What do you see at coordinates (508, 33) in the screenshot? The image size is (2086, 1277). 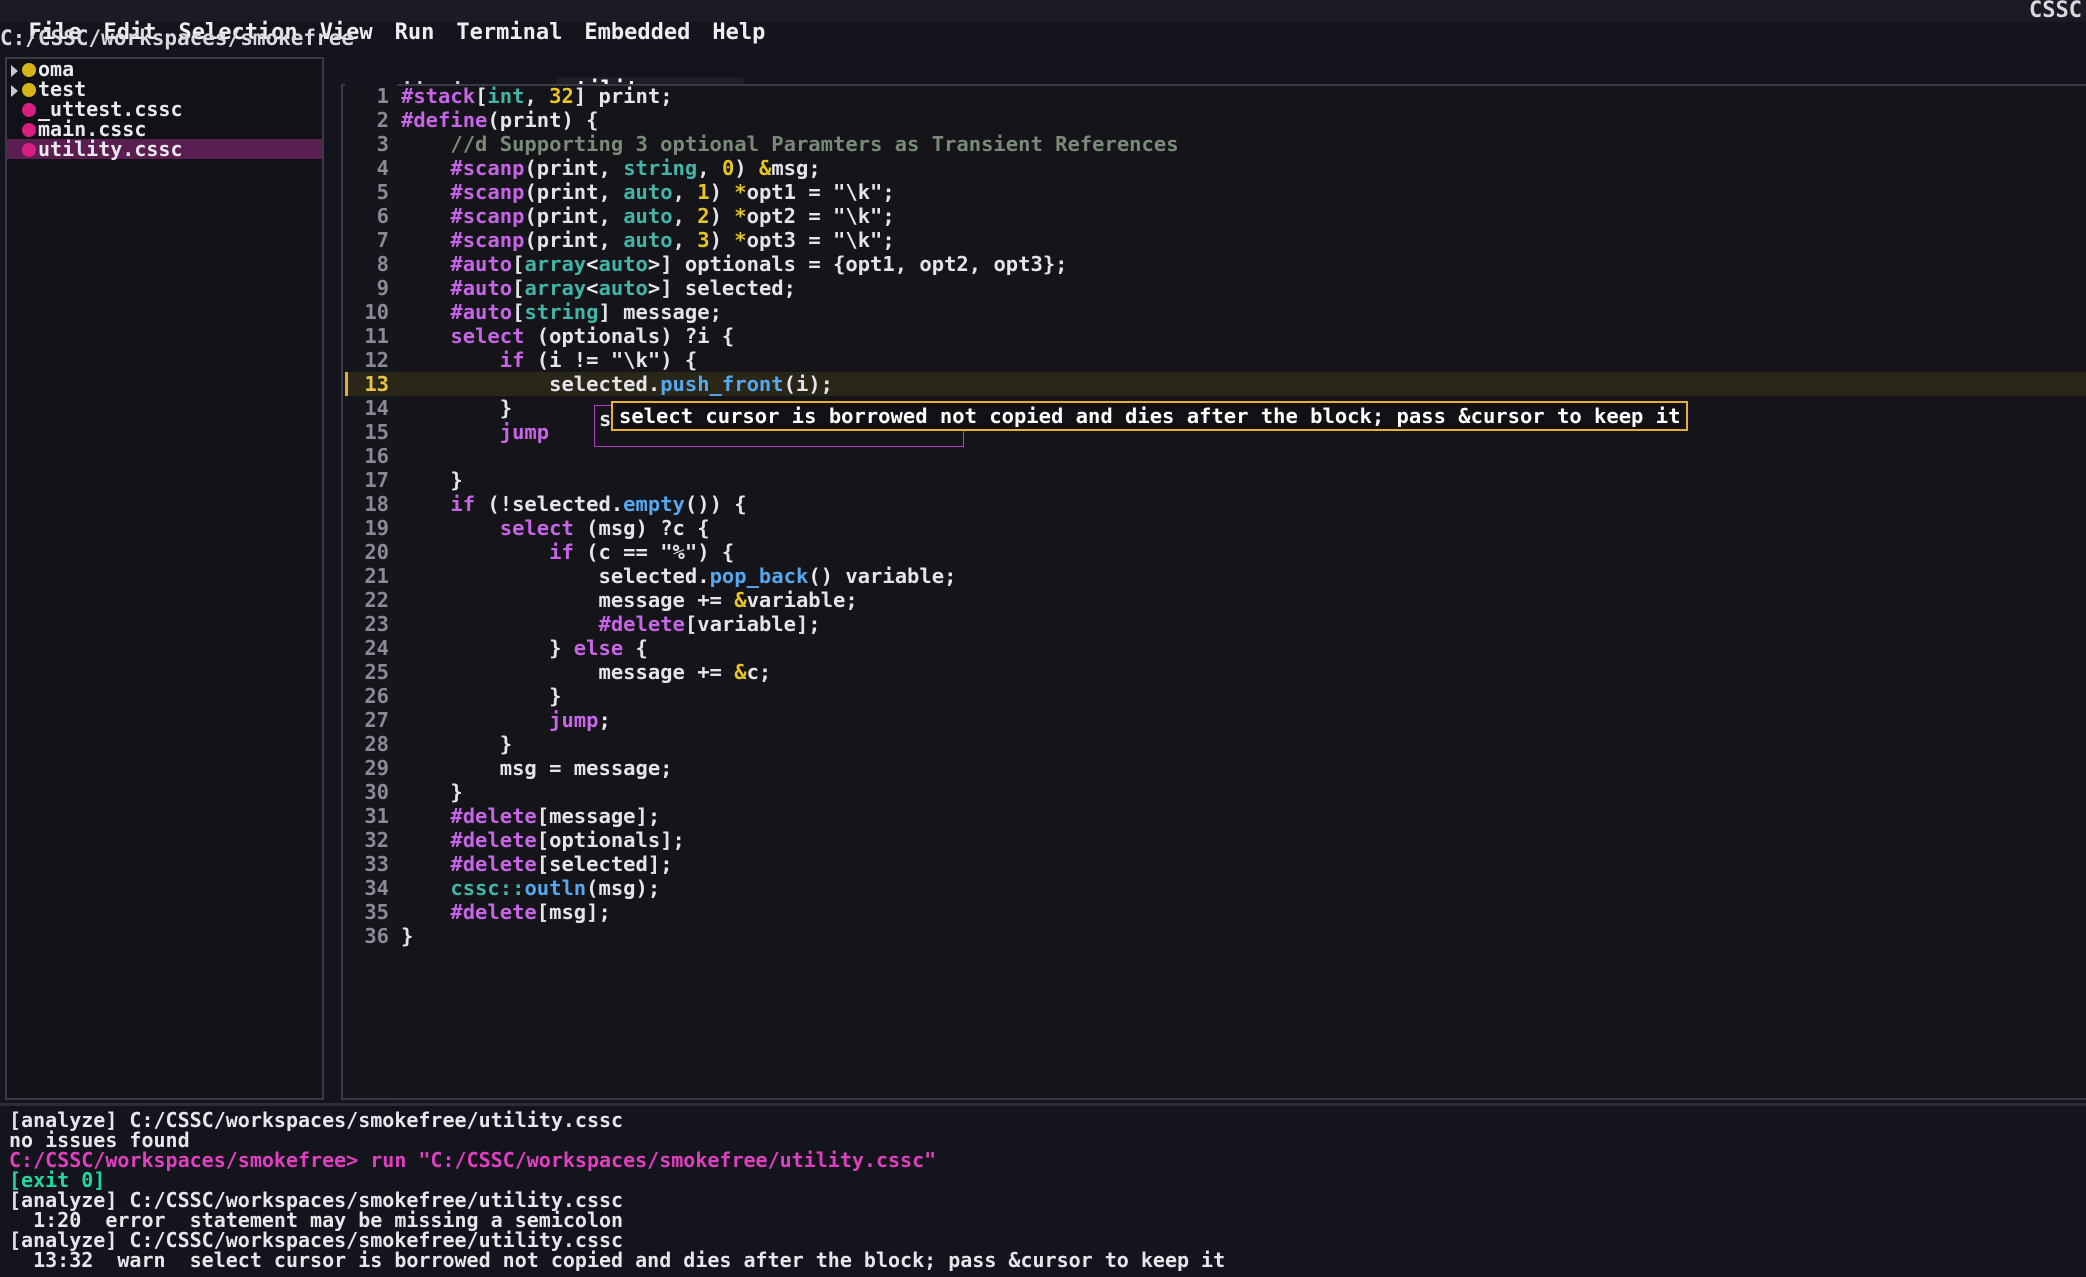 I see `menu-terminal: Terminal` at bounding box center [508, 33].